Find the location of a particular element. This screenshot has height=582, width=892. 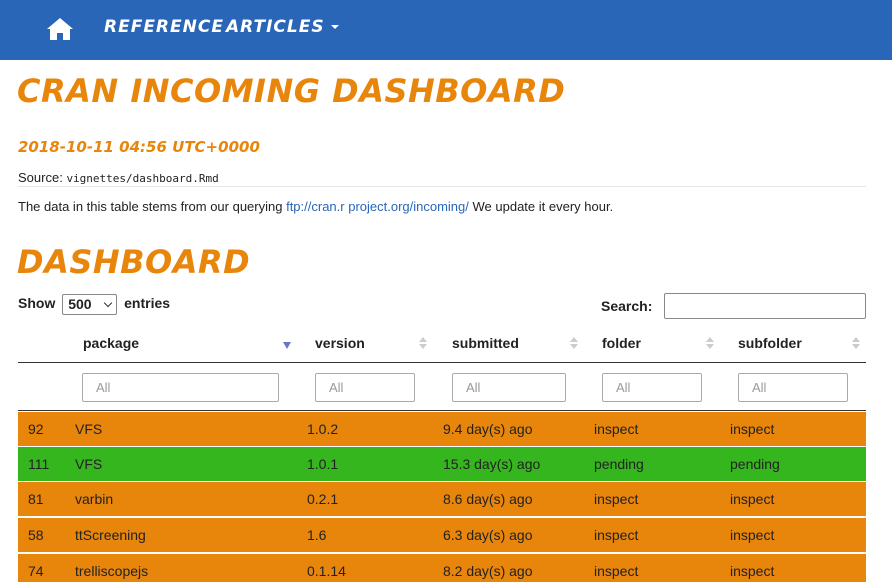

row-version: 0.1.14 is located at coordinates (326, 571).